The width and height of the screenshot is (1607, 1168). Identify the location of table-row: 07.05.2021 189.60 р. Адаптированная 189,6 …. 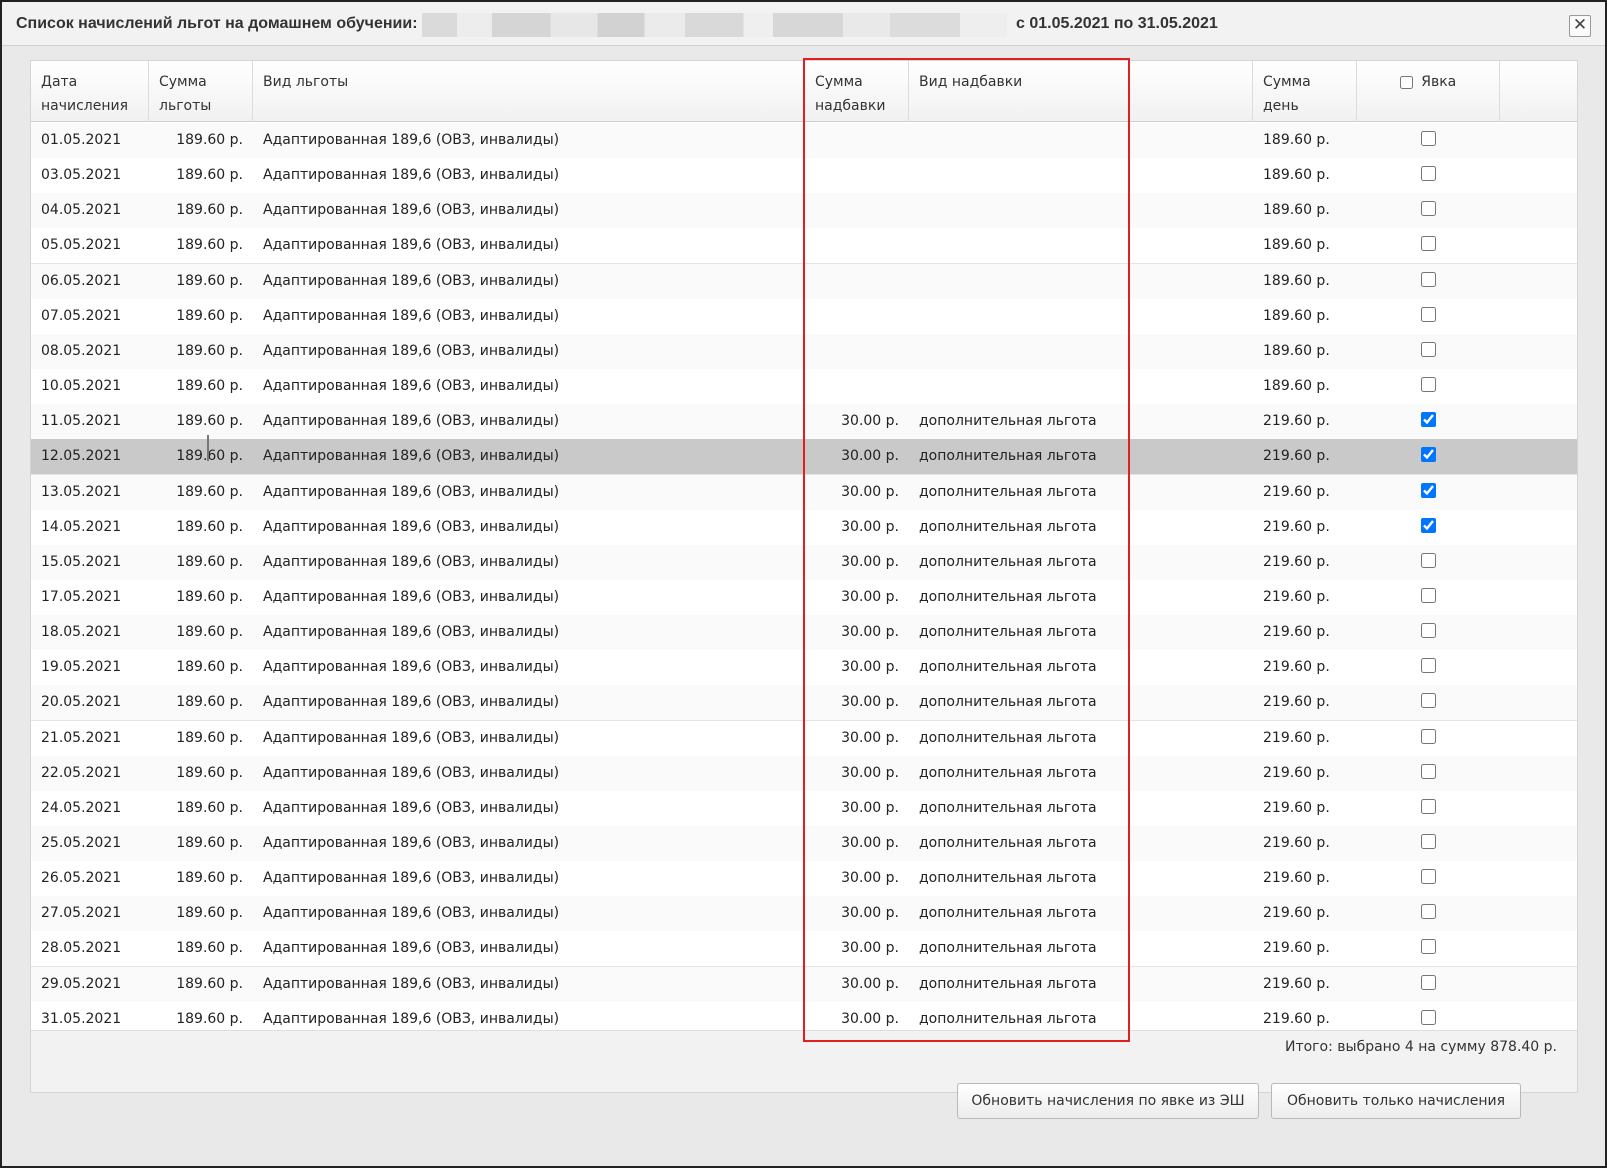
(804, 316).